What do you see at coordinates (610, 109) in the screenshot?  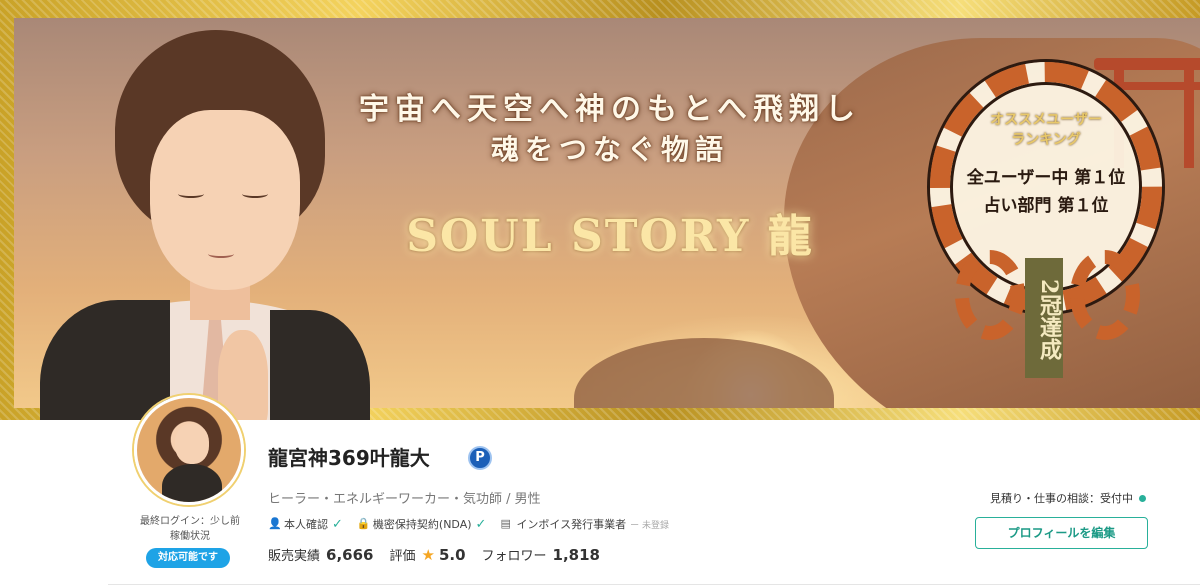 I see `headline-line-1: 宇宙へ天空へ神のもとへ飛翔し` at bounding box center [610, 109].